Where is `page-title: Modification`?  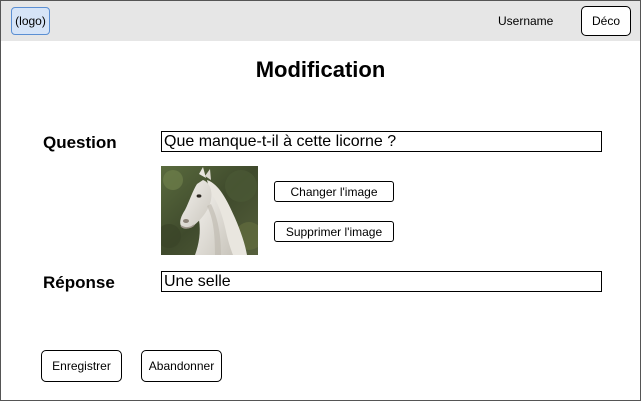
page-title: Modification is located at coordinates (320, 69).